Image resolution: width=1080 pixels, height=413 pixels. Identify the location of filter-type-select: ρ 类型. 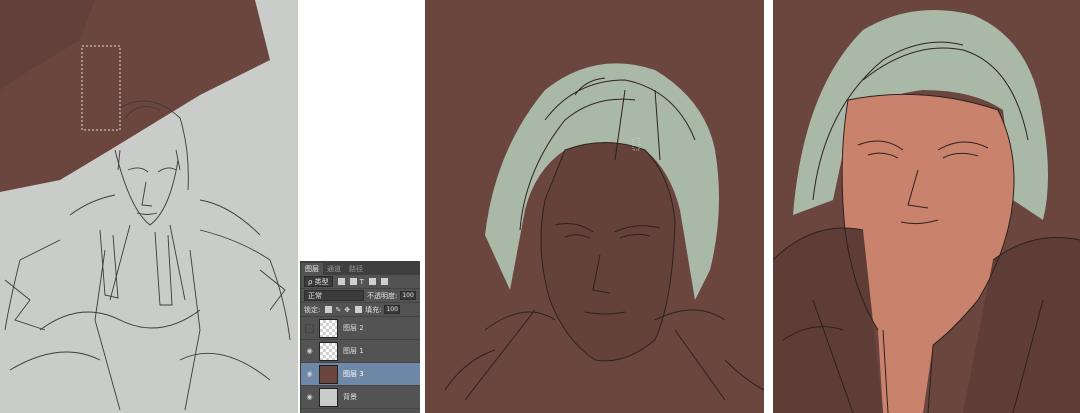
(318, 281).